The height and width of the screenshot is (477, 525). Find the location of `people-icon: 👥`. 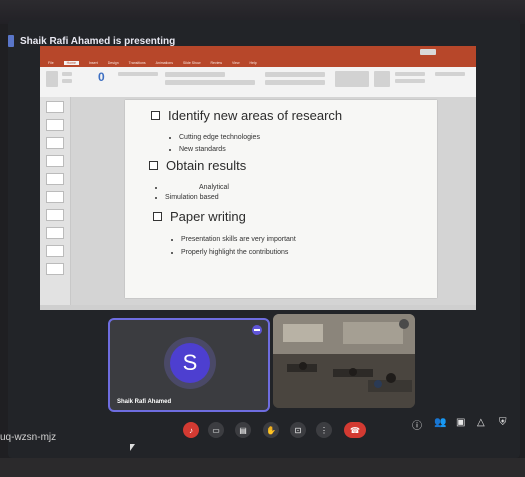

people-icon: 👥 is located at coordinates (440, 422).